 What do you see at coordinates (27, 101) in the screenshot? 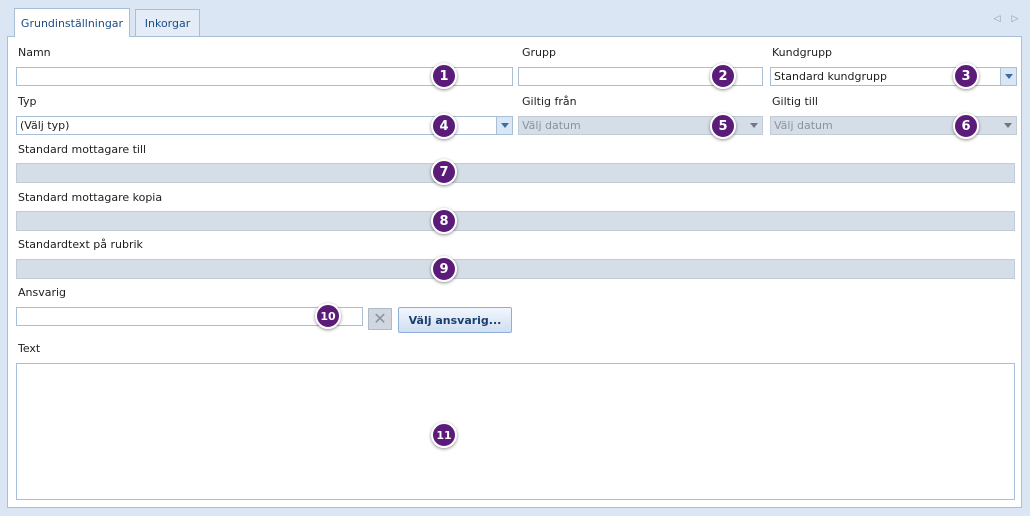
I see `type-label: Typ` at bounding box center [27, 101].